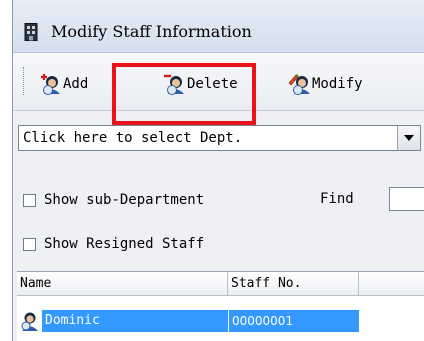  Describe the element at coordinates (294, 321) in the screenshot. I see `row-staff-no-cell: 00000001` at that location.